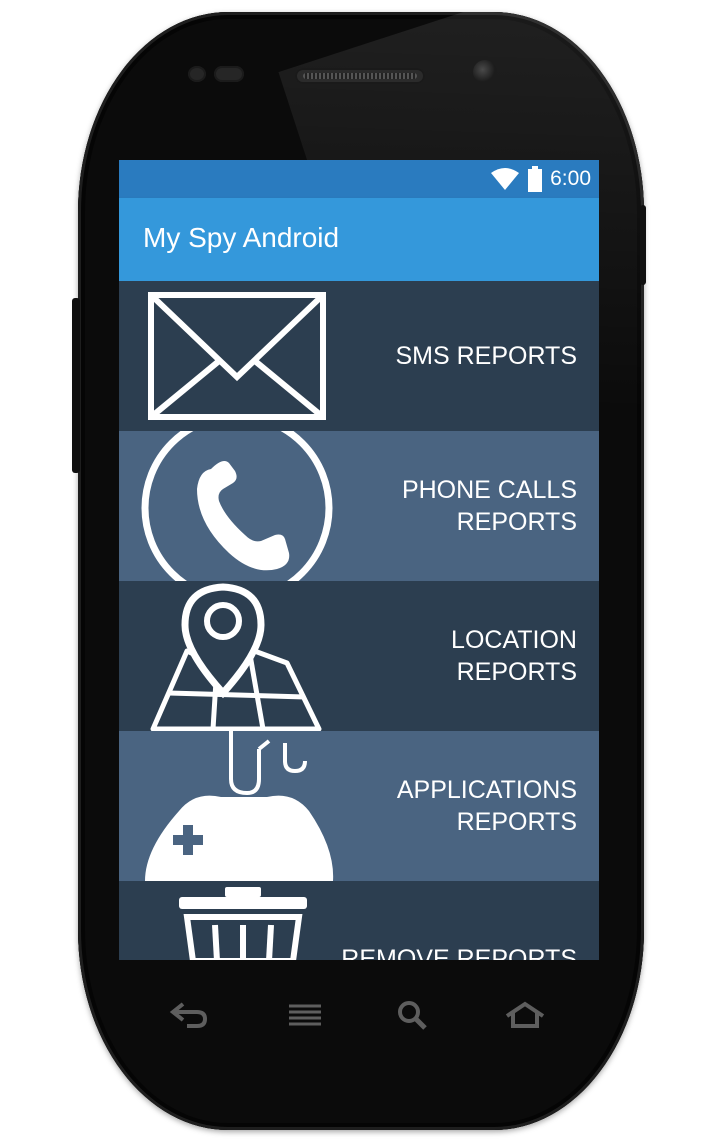 The height and width of the screenshot is (1139, 719). I want to click on back-icon, so click(188, 1015).